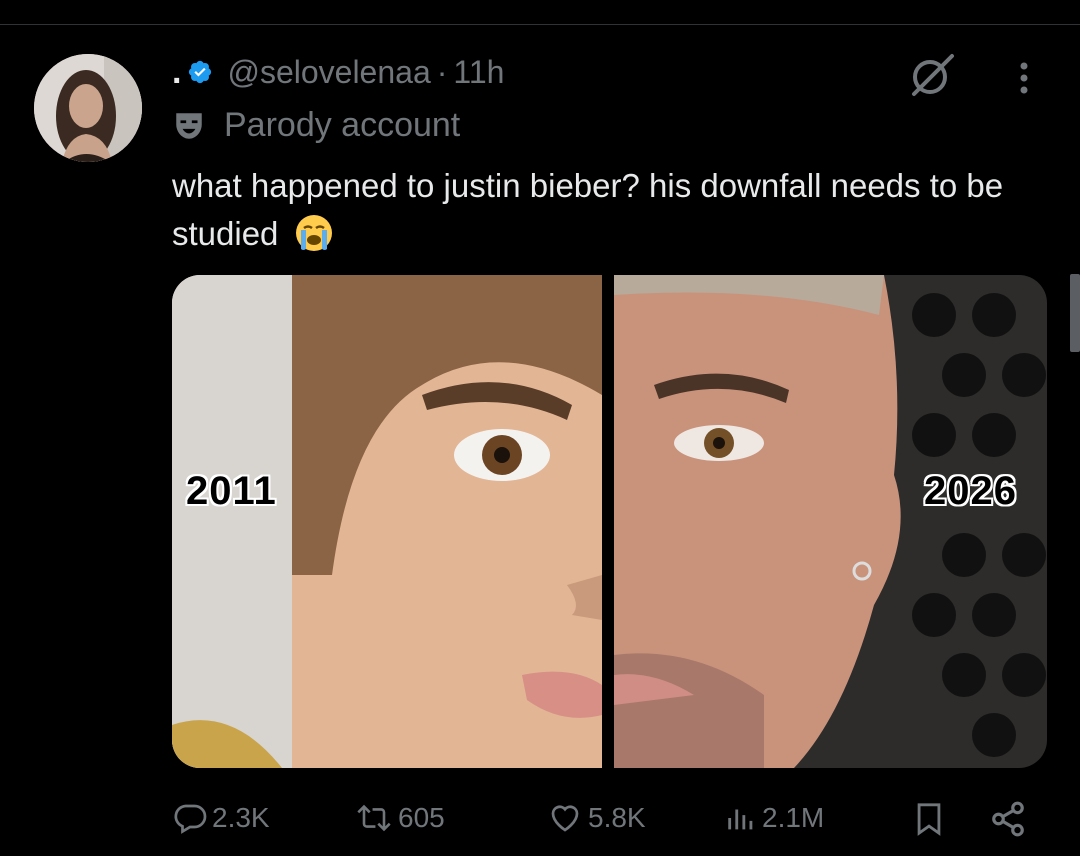  What do you see at coordinates (176, 72) in the screenshot?
I see `display-name: .` at bounding box center [176, 72].